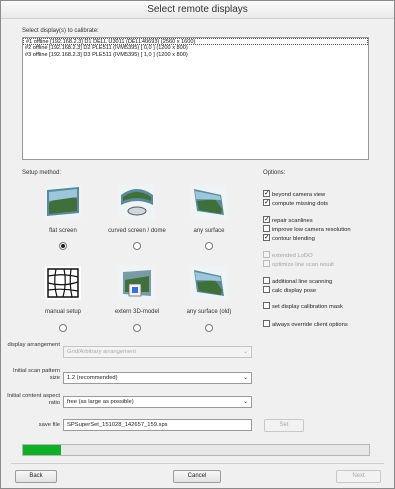 This screenshot has width=395, height=489. Describe the element at coordinates (209, 246) in the screenshot. I see `radio-any-surface` at that location.